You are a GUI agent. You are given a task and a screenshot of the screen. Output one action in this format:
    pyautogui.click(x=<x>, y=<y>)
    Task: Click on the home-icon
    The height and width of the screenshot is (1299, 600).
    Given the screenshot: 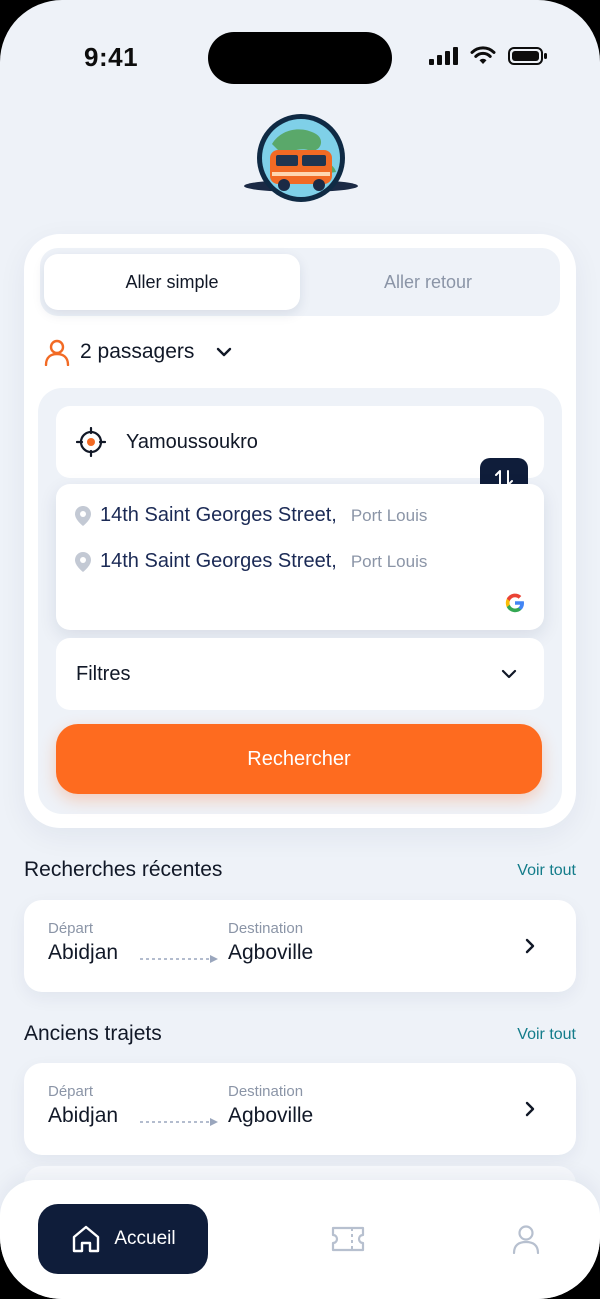 What is the action you would take?
    pyautogui.click(x=86, y=1239)
    